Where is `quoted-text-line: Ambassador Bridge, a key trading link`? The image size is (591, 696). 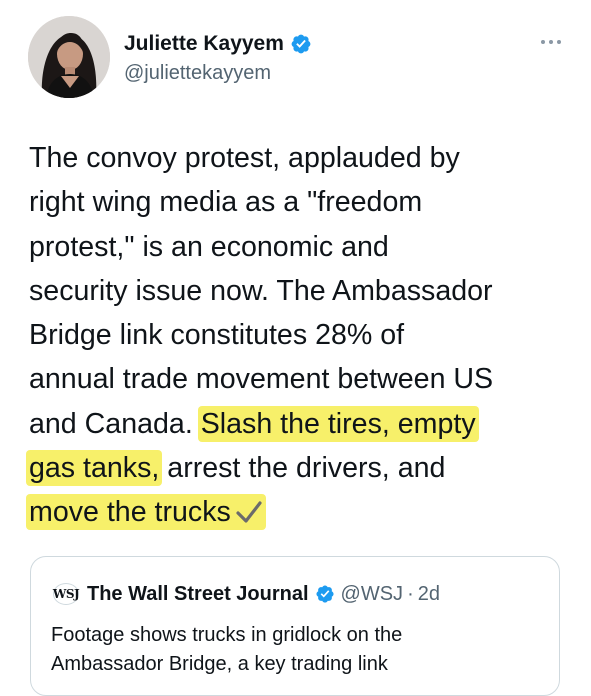
quoted-text-line: Ambassador Bridge, a key trading link is located at coordinates (219, 664).